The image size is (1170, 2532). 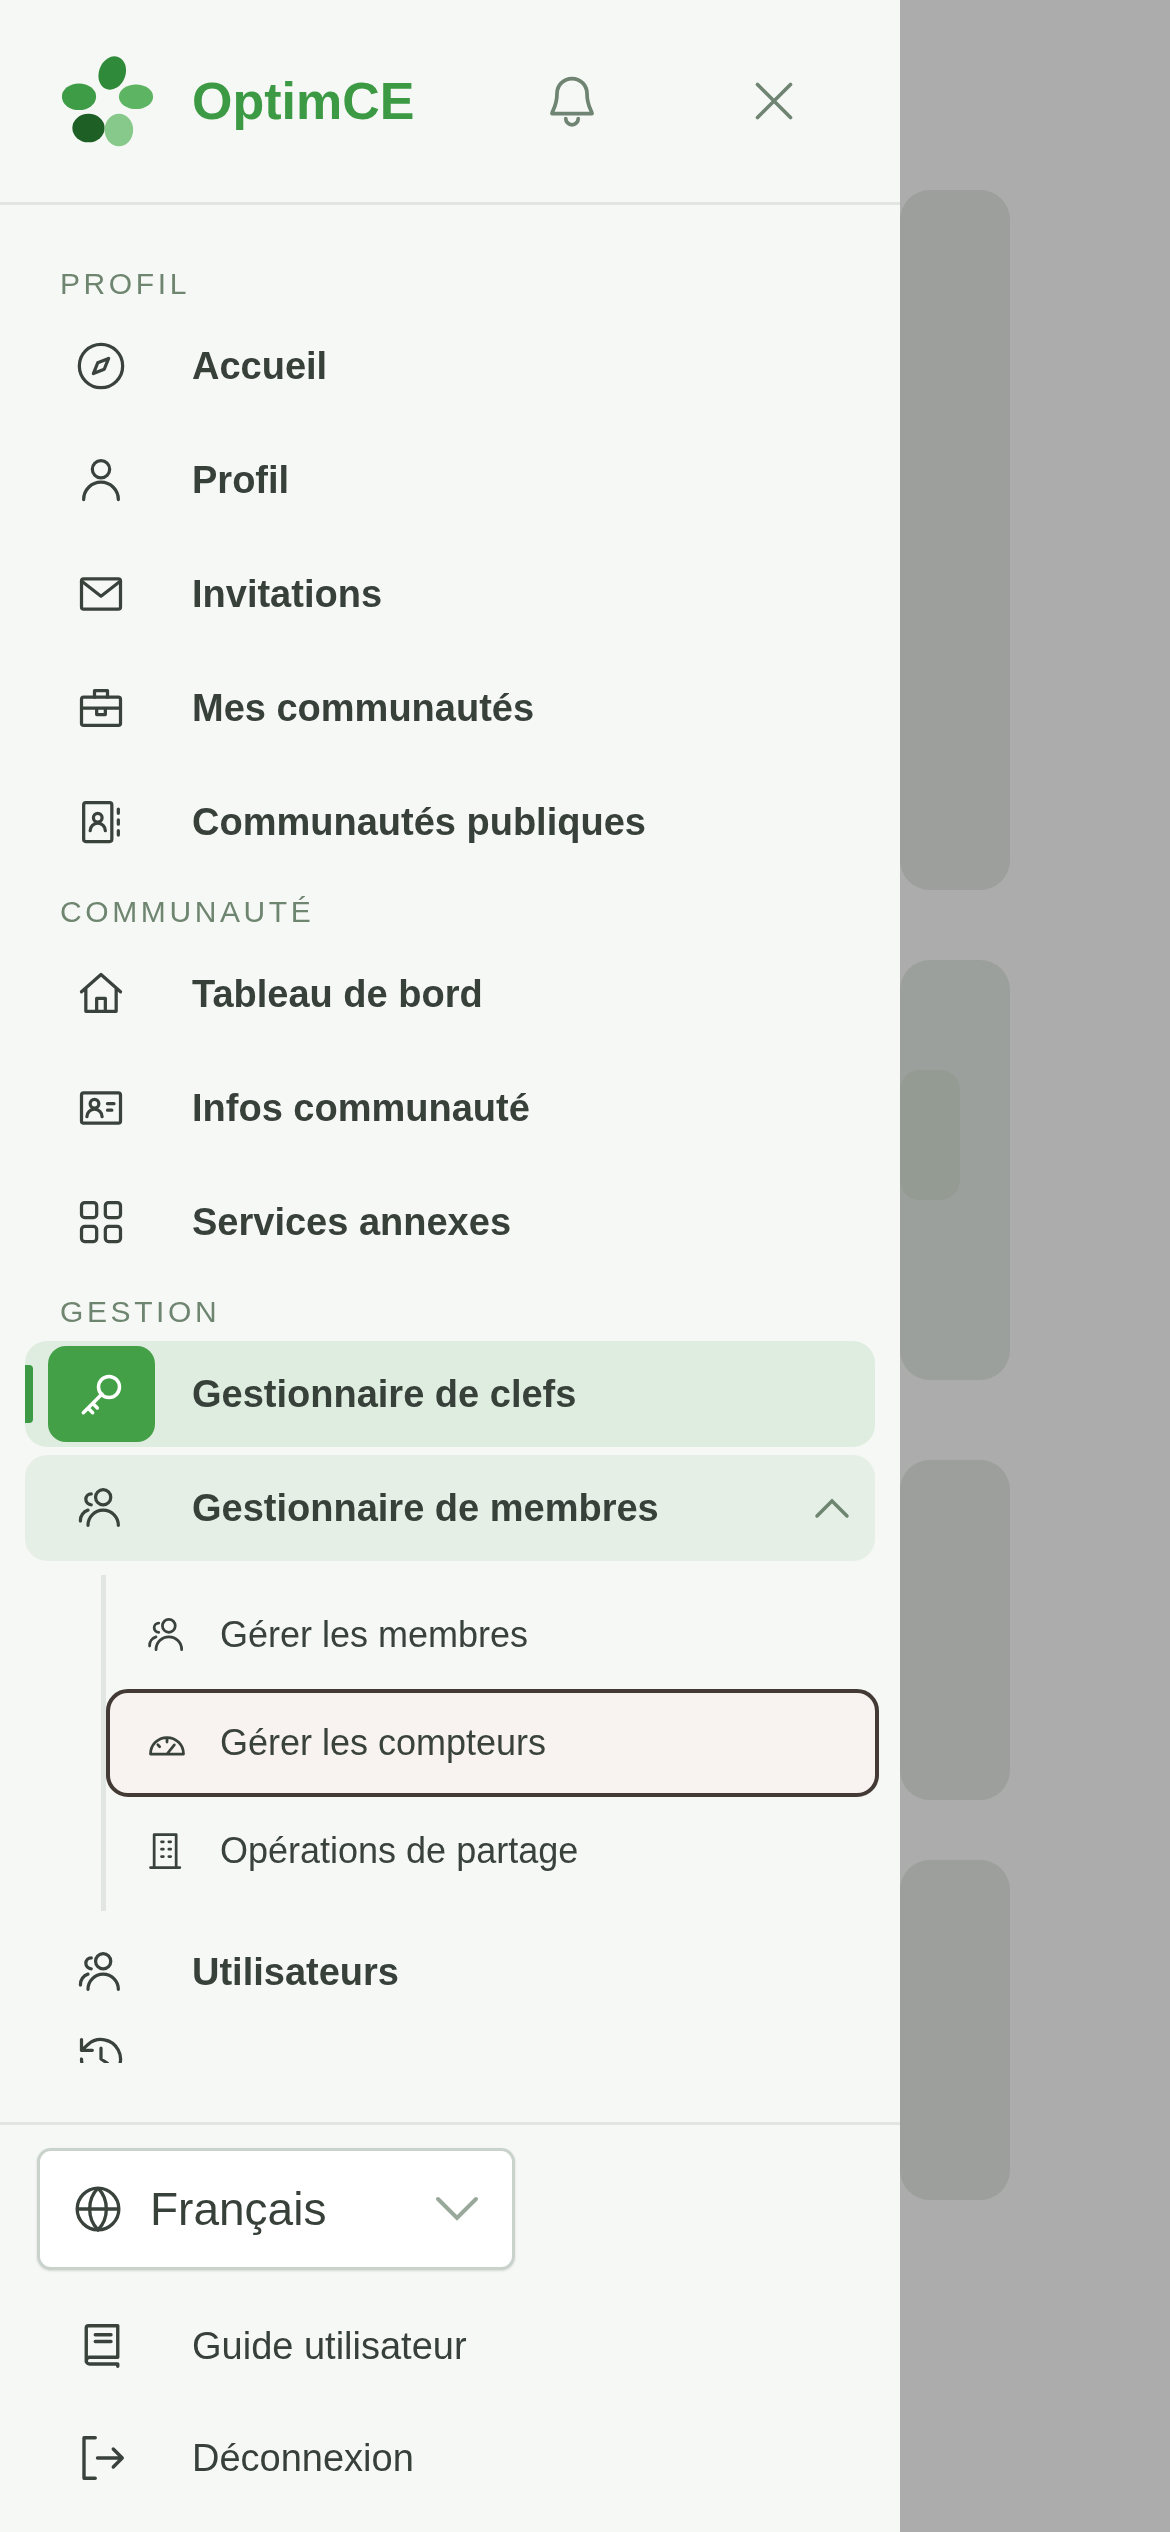 I want to click on nav-item: Invitations, so click(x=450, y=594).